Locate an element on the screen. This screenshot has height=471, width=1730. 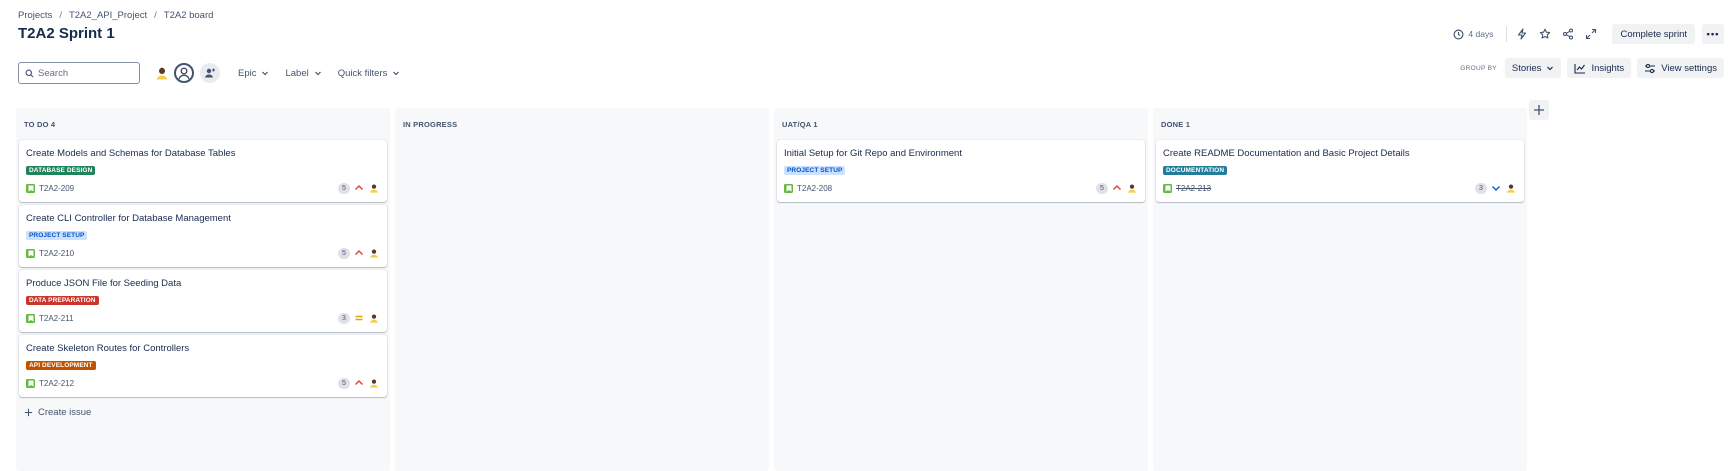
more-actions-button: ••• is located at coordinates (1713, 34).